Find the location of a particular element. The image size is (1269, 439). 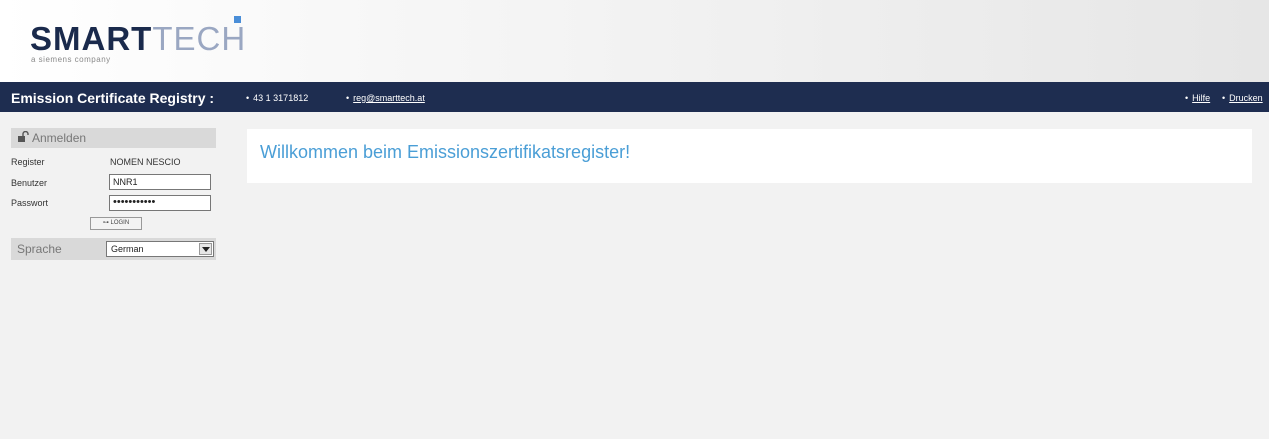

register-label: Register is located at coordinates (28, 162).